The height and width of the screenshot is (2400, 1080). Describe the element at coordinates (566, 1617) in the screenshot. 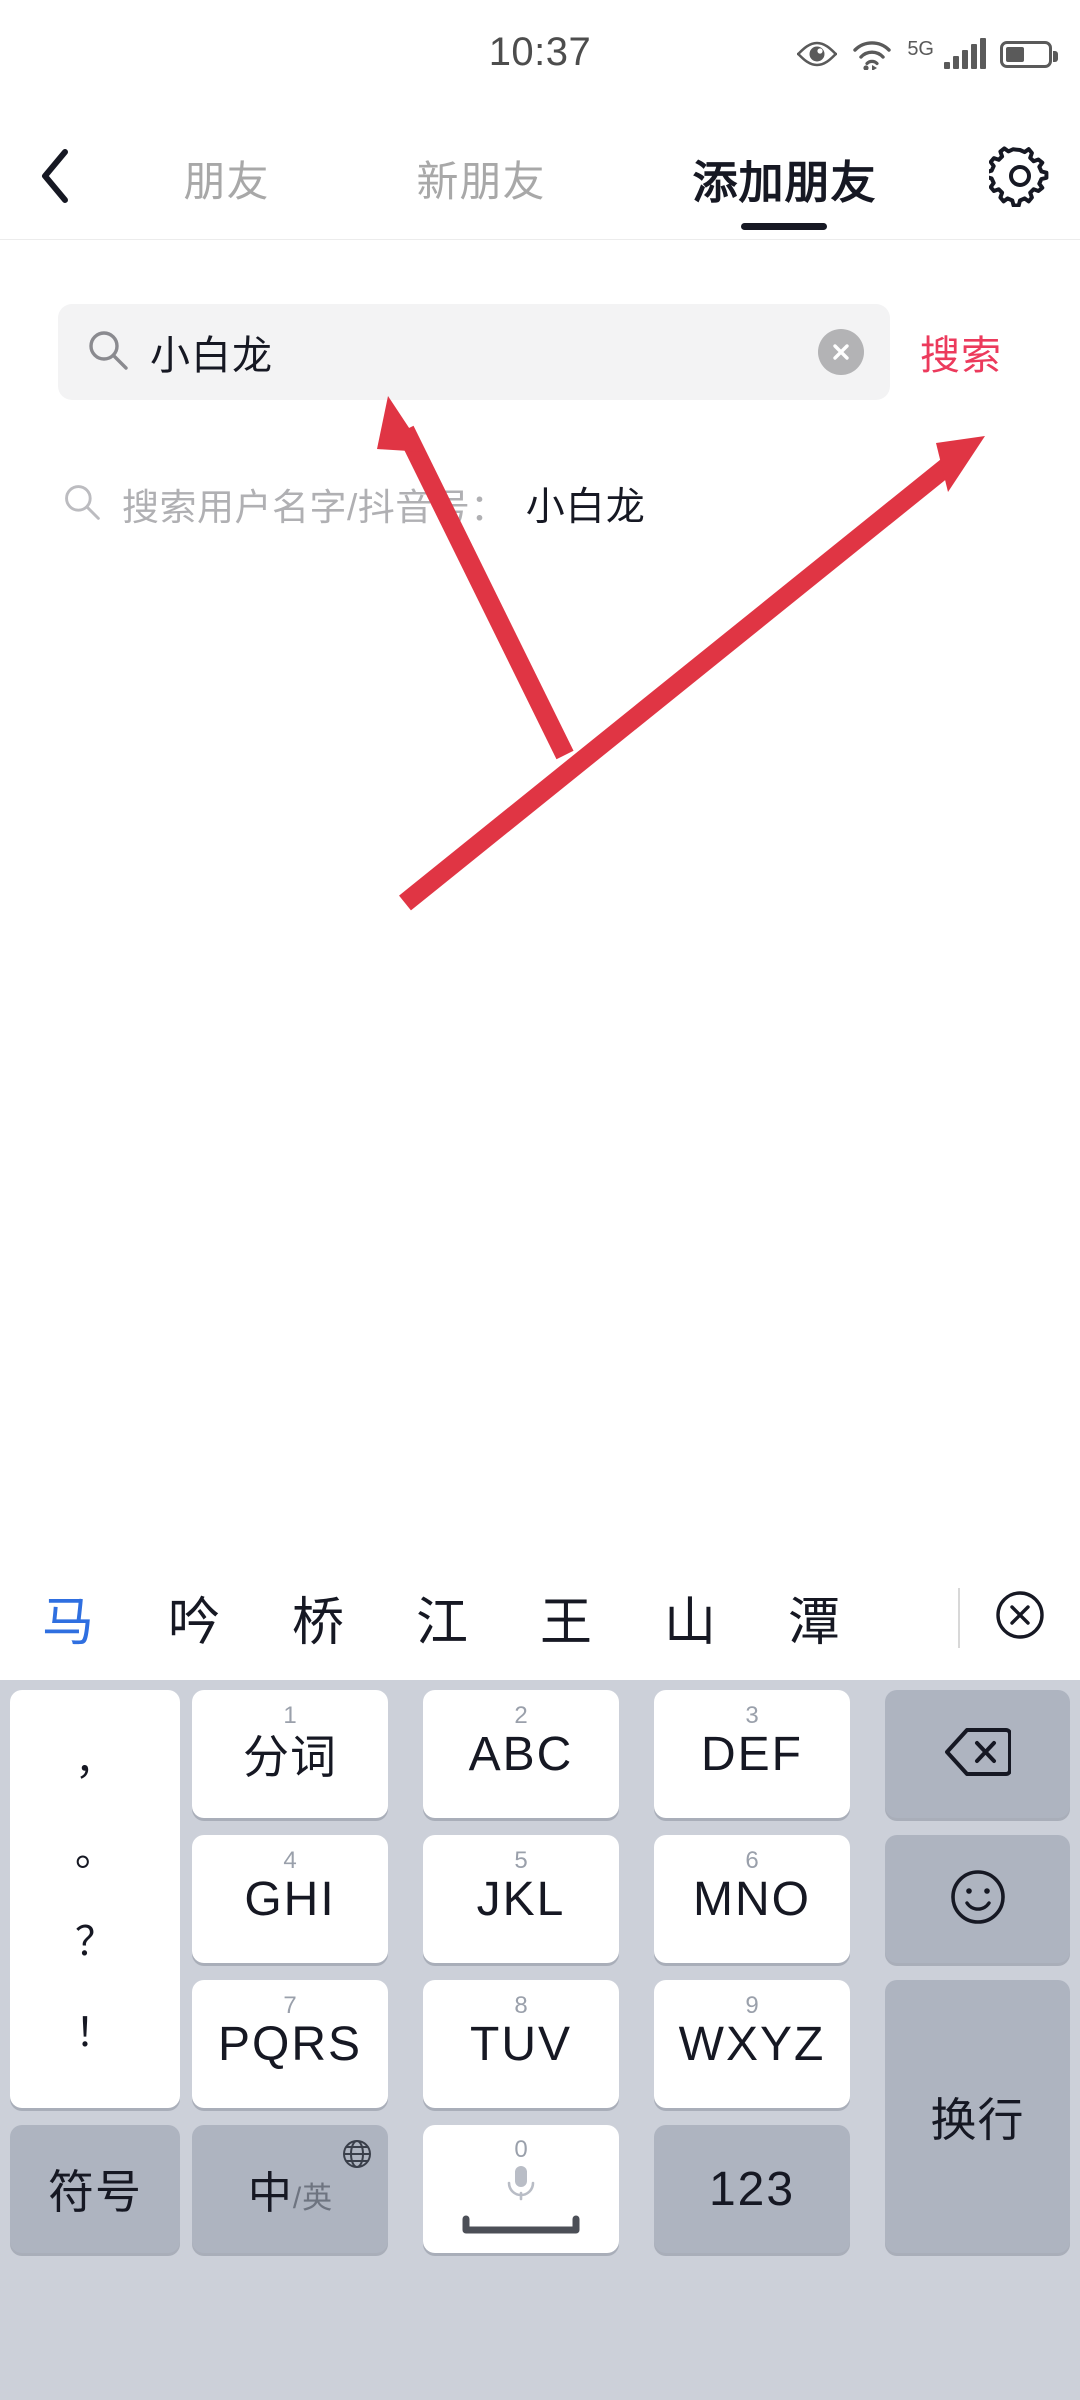

I see `candidate-item: 王` at that location.